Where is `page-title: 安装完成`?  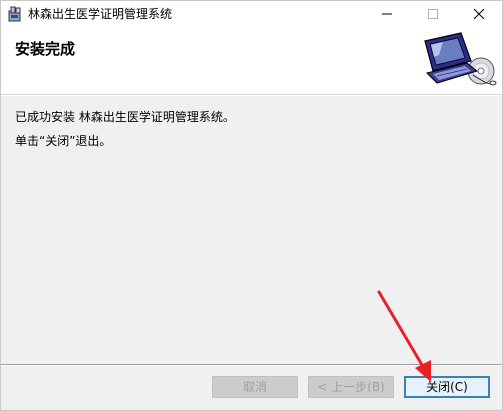 page-title: 安装完成 is located at coordinates (45, 49).